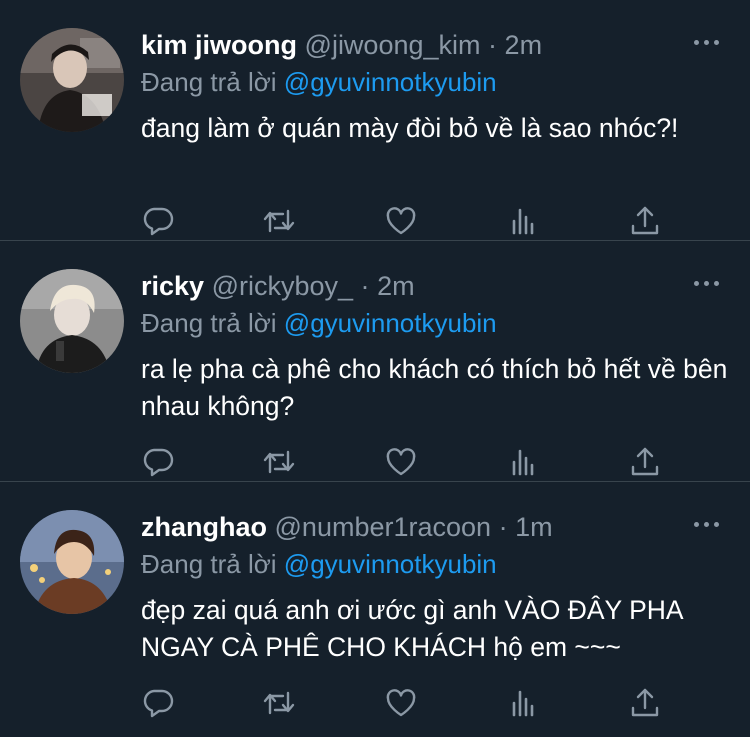 The image size is (750, 737). I want to click on user-handle: @rickyboy_, so click(282, 286).